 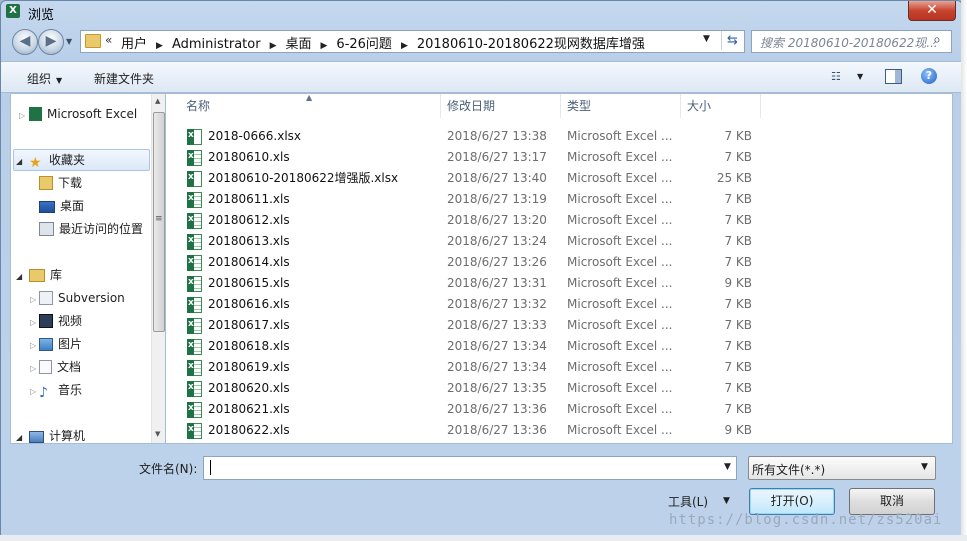 I want to click on scroll-down-icon: ▼, so click(x=157, y=434).